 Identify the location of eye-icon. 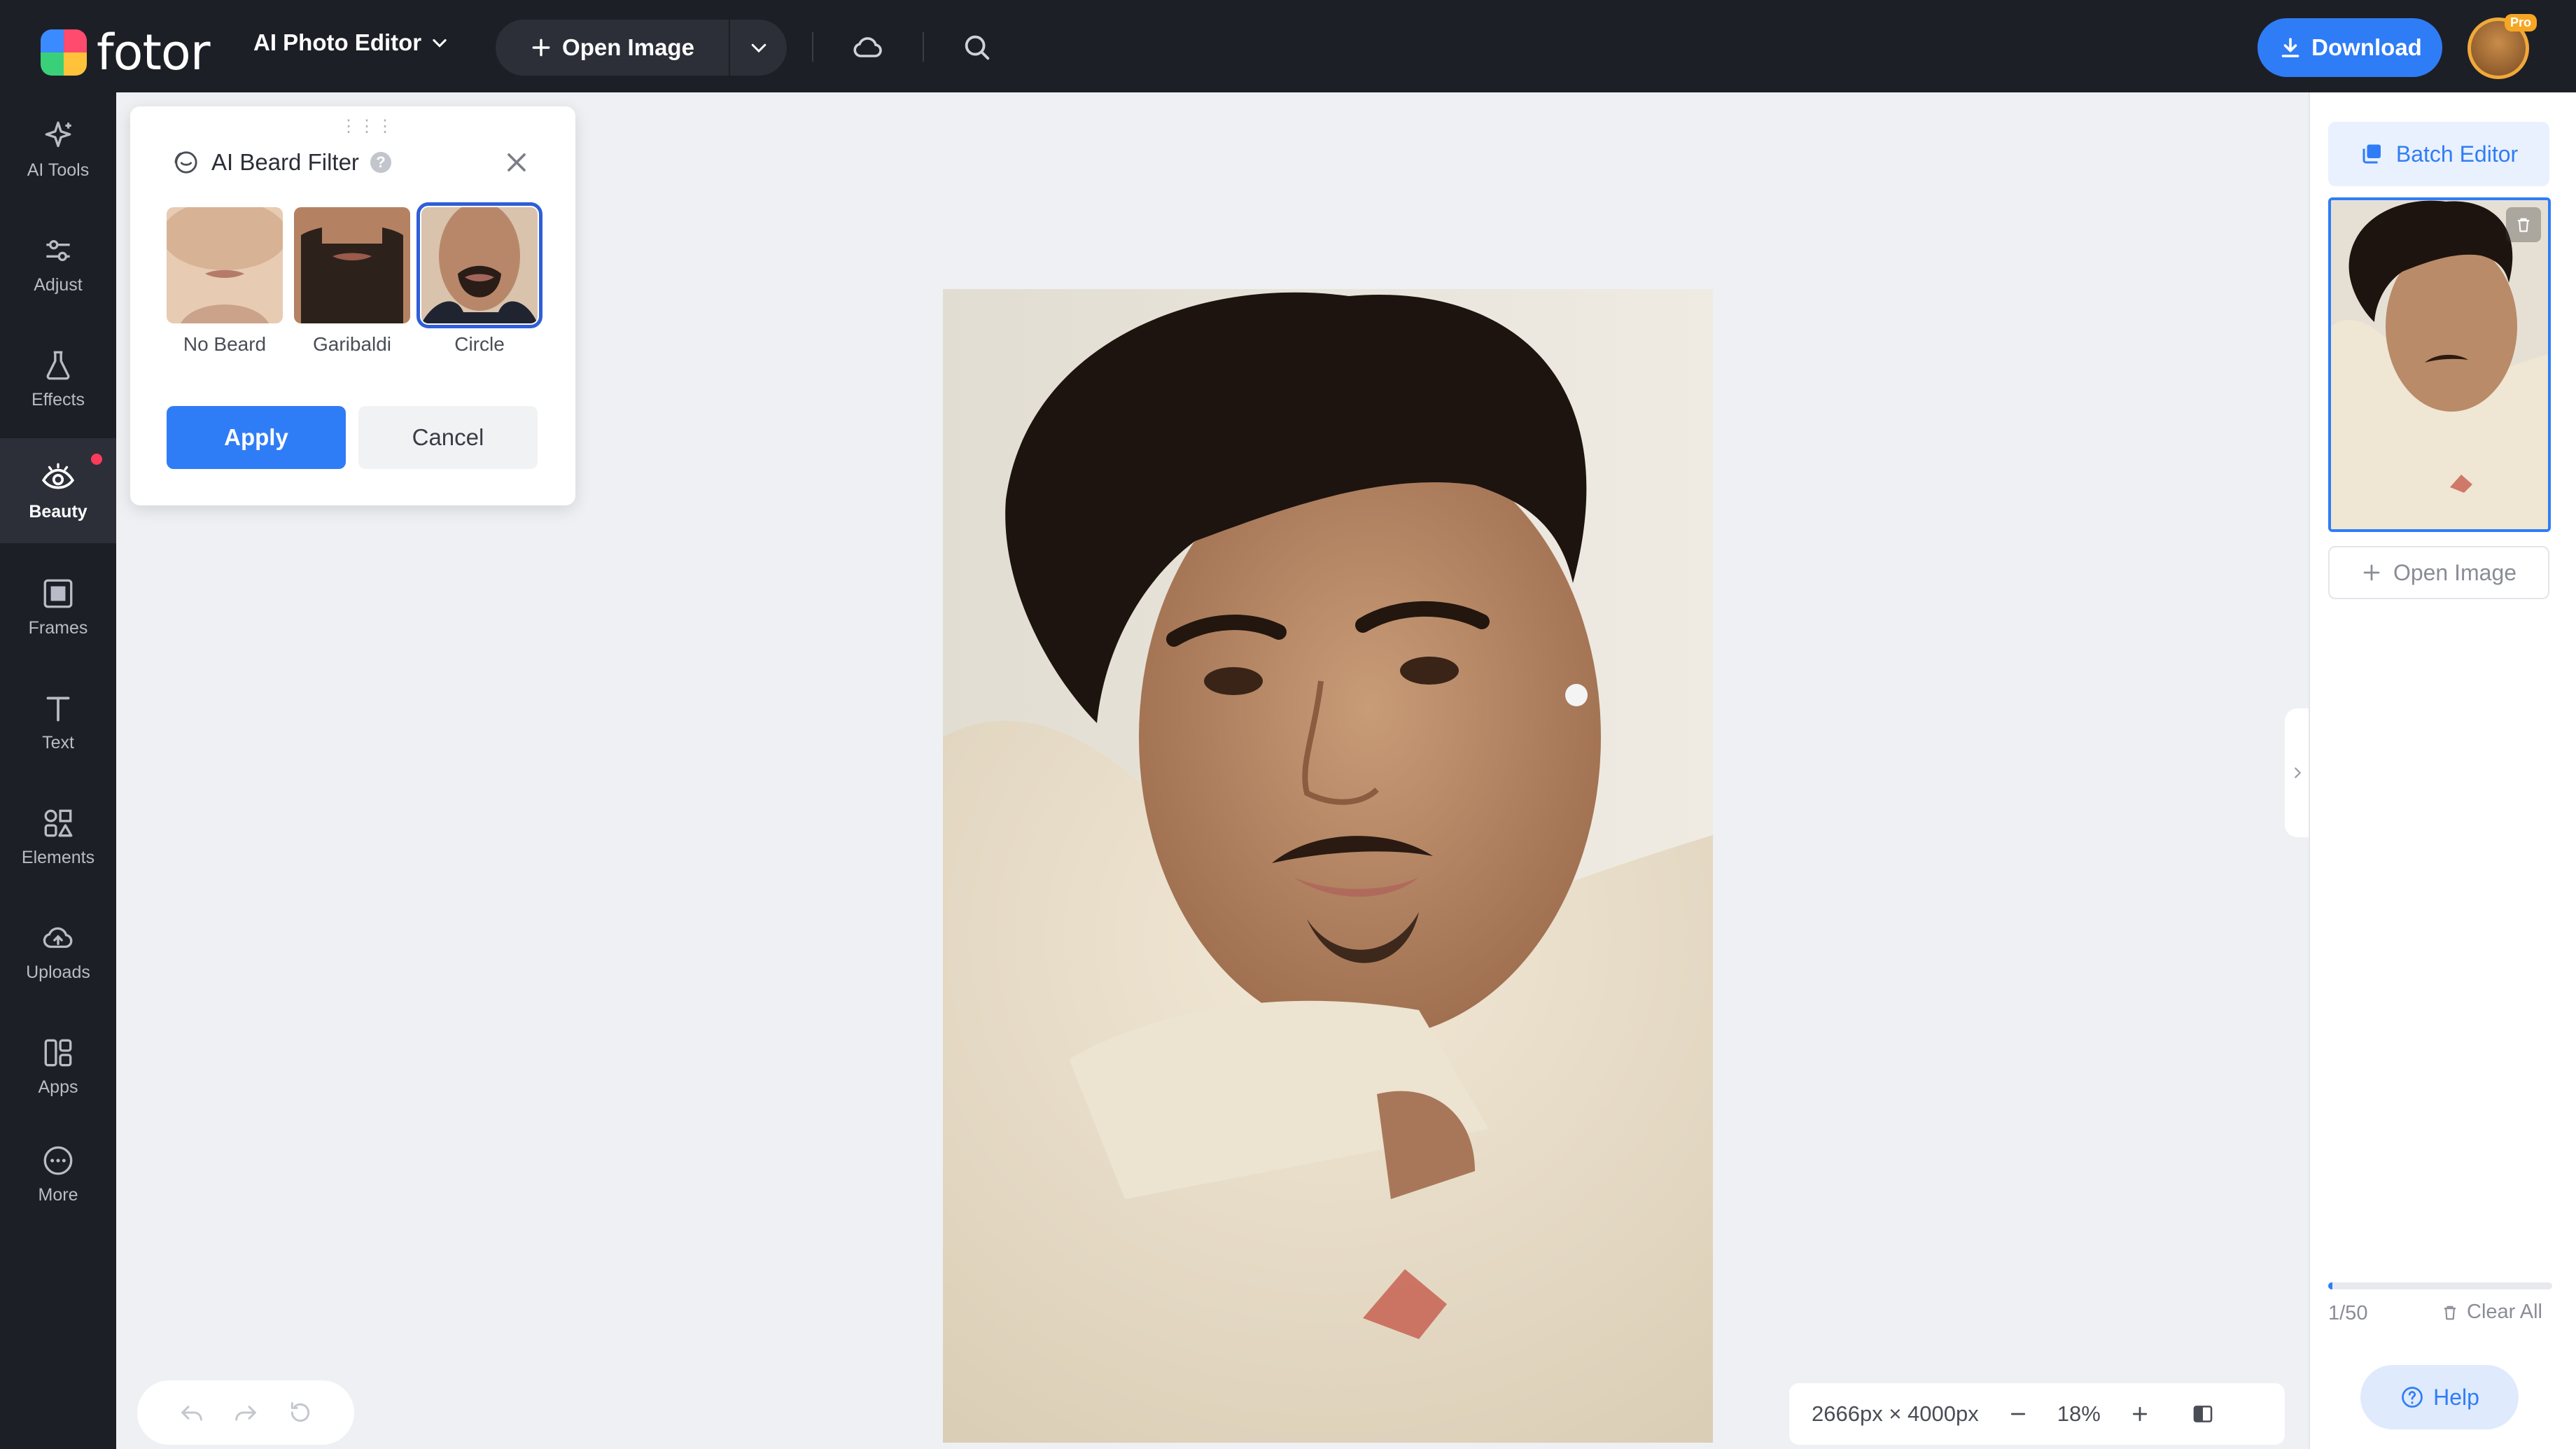
(58, 476).